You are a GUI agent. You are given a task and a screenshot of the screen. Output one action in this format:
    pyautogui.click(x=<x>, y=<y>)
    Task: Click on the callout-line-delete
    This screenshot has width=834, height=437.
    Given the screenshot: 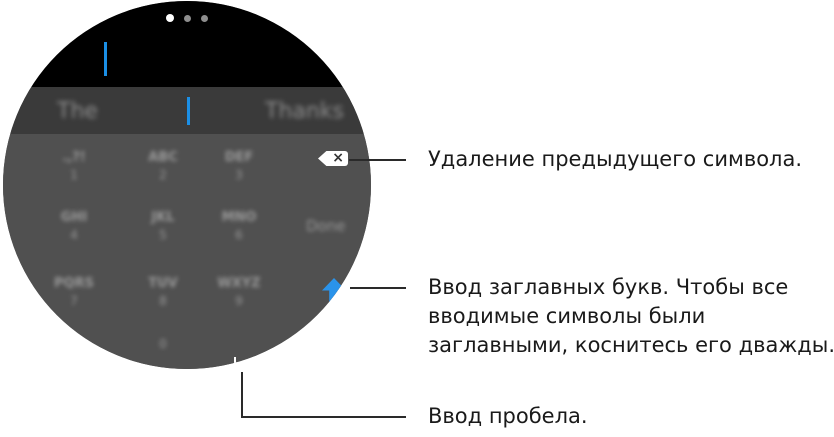 What is the action you would take?
    pyautogui.click(x=377, y=160)
    